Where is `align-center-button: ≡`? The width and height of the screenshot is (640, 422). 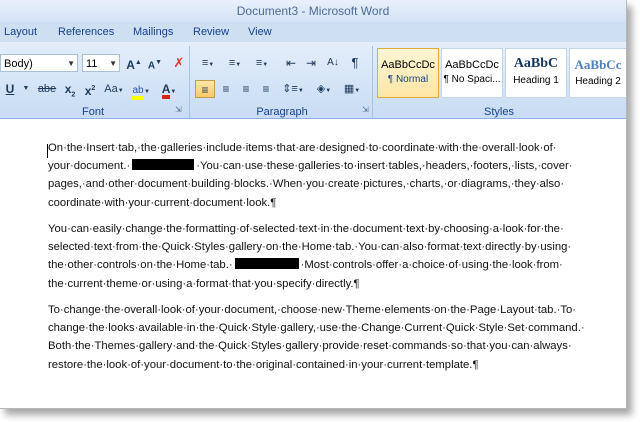 align-center-button: ≡ is located at coordinates (226, 89).